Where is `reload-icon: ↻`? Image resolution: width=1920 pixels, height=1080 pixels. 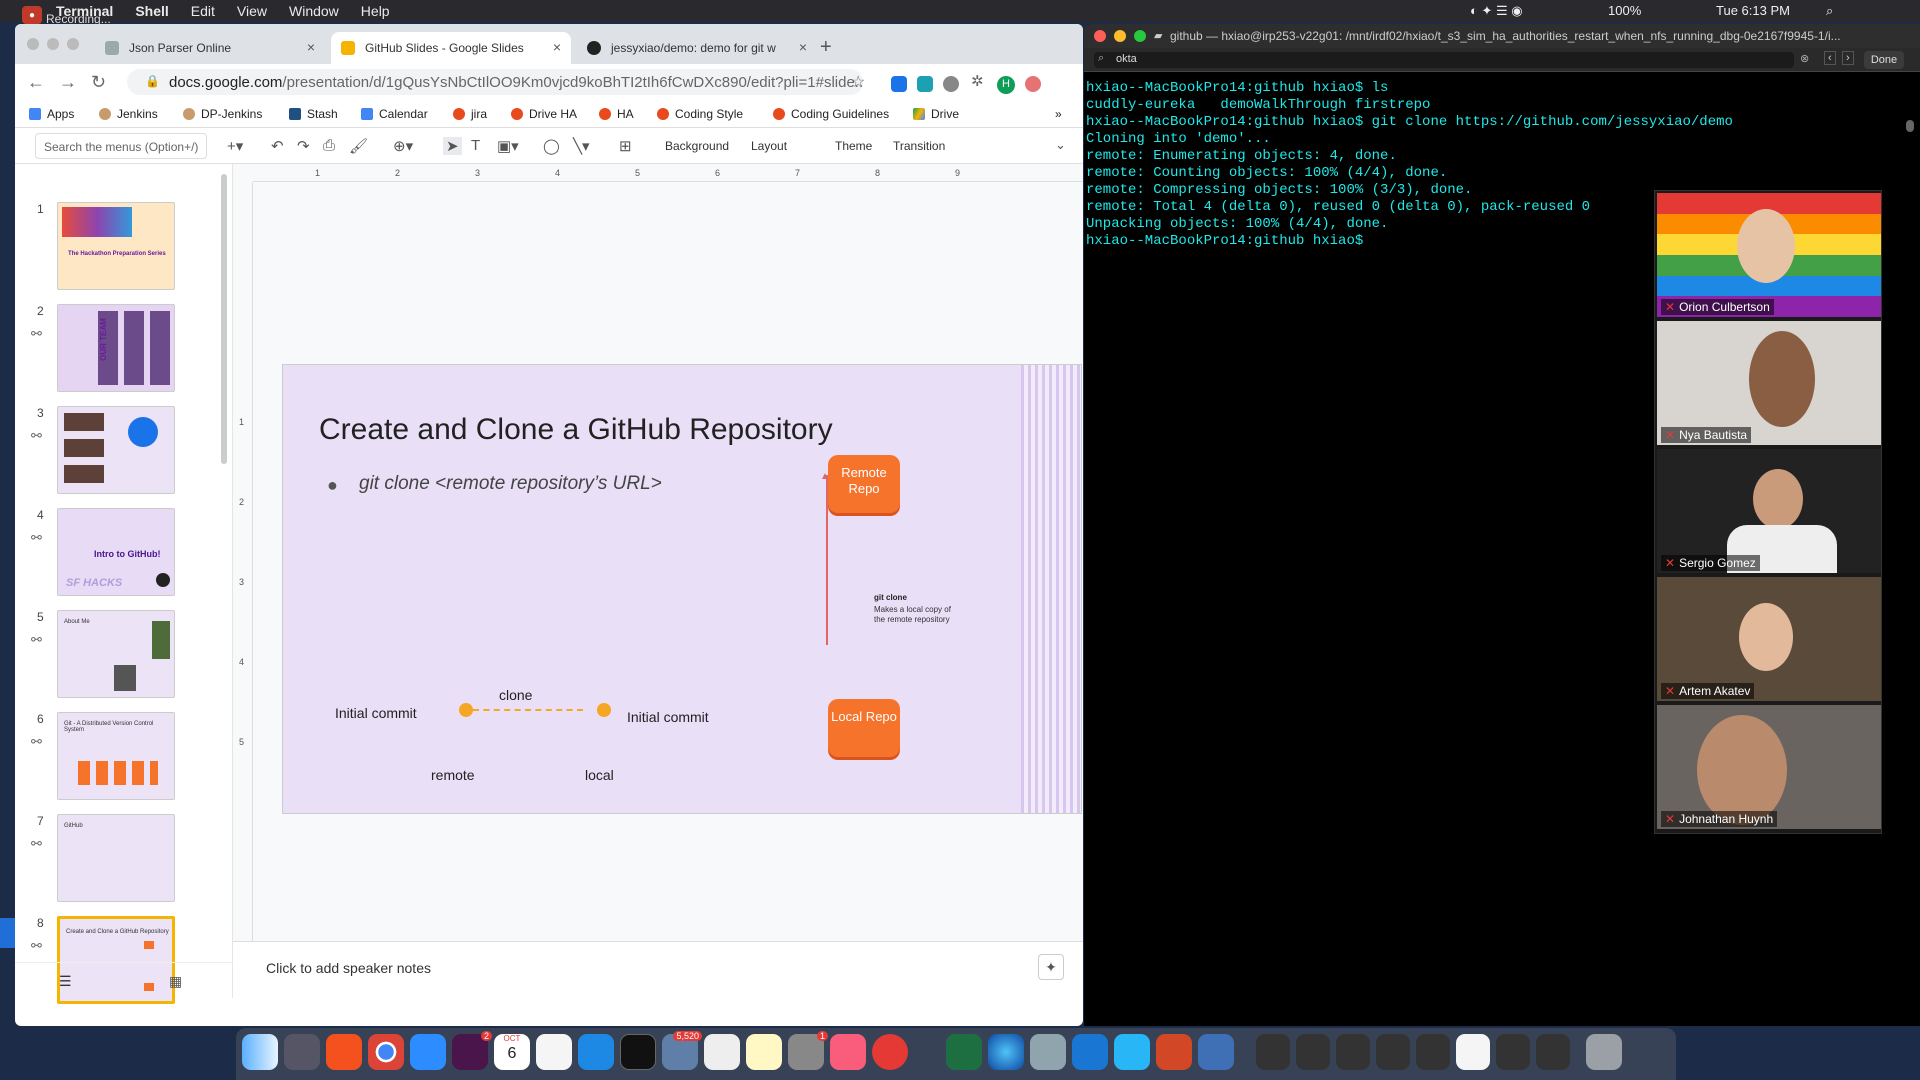 reload-icon: ↻ is located at coordinates (98, 82).